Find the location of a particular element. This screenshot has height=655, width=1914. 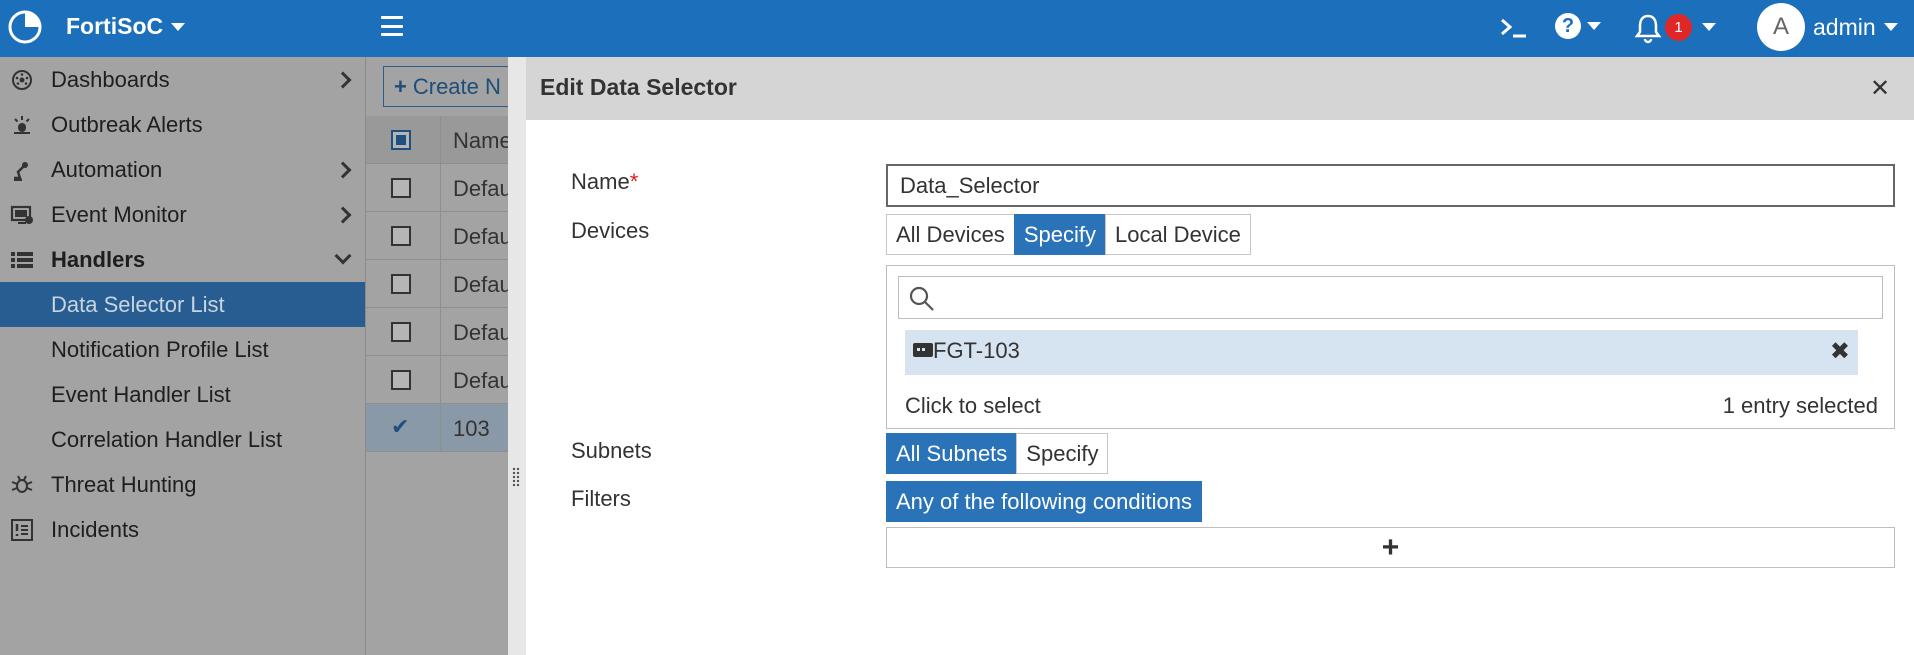

terminal-icon is located at coordinates (1515, 28).